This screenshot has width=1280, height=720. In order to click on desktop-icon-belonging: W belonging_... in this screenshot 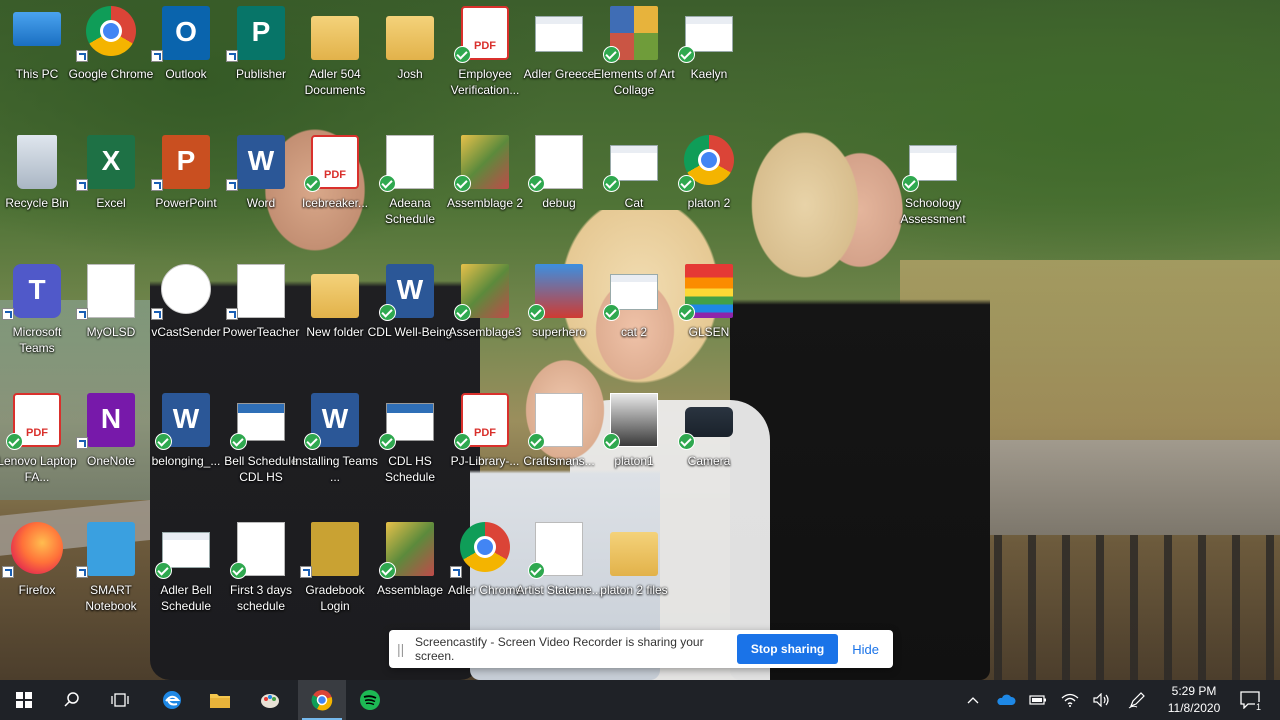, I will do `click(186, 447)`.